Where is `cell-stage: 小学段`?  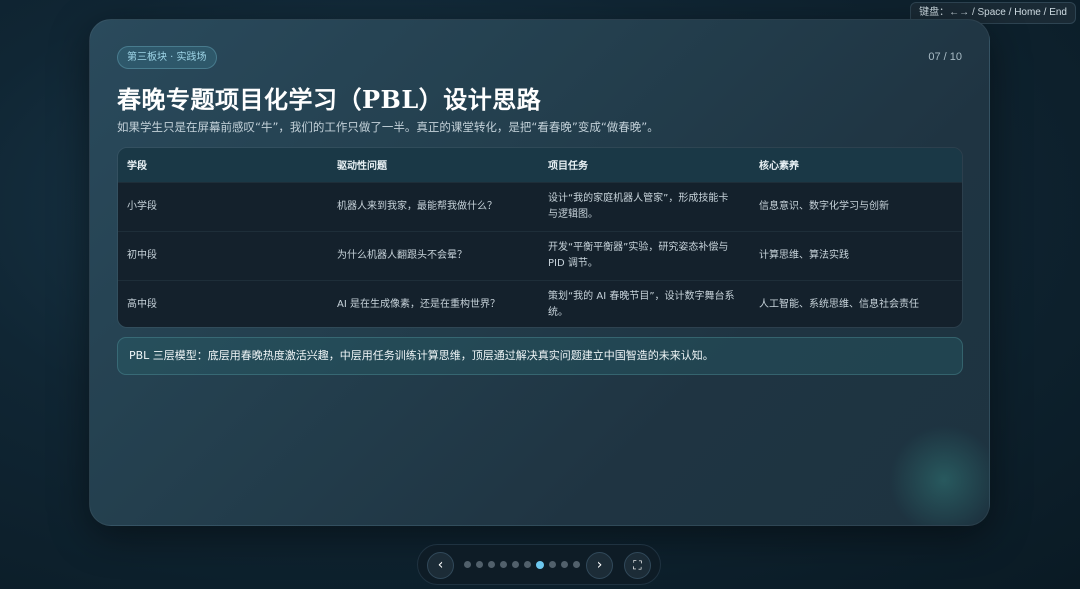
cell-stage: 小学段 is located at coordinates (142, 206).